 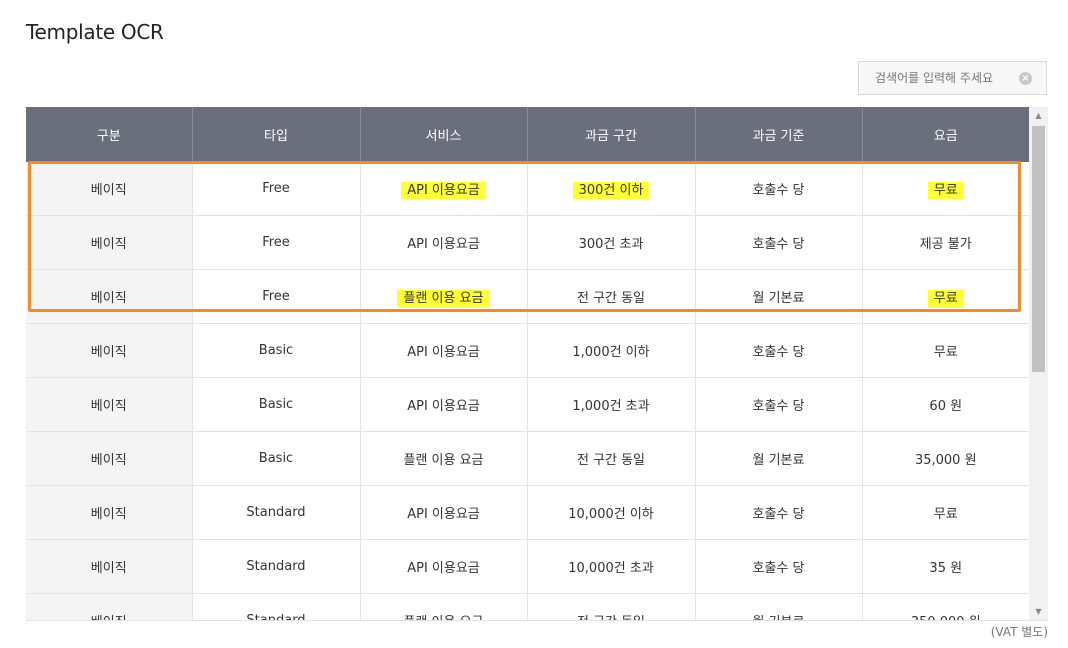 I want to click on search-input, so click(x=945, y=78).